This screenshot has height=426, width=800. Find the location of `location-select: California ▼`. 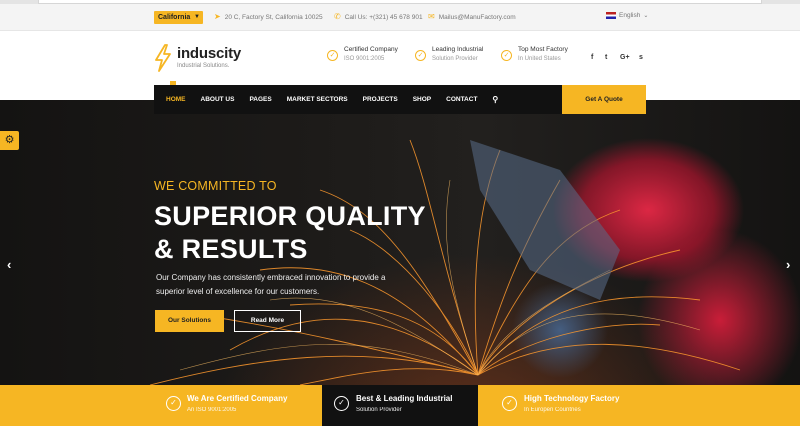

location-select: California ▼ is located at coordinates (178, 17).